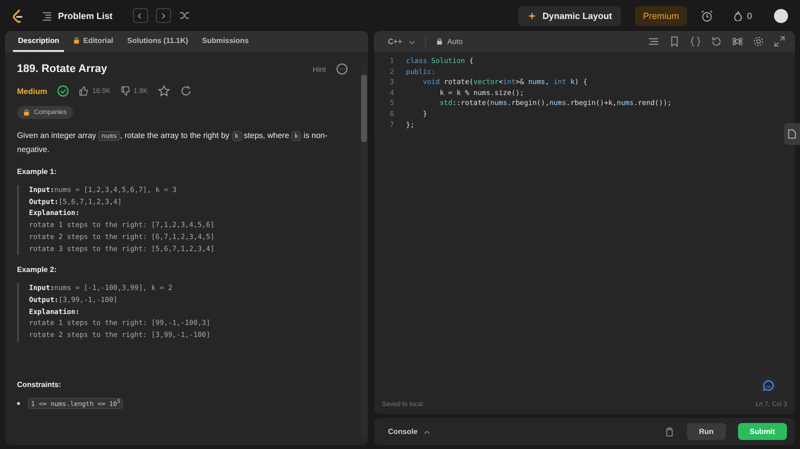  Describe the element at coordinates (164, 91) in the screenshot. I see `star-icon` at that location.